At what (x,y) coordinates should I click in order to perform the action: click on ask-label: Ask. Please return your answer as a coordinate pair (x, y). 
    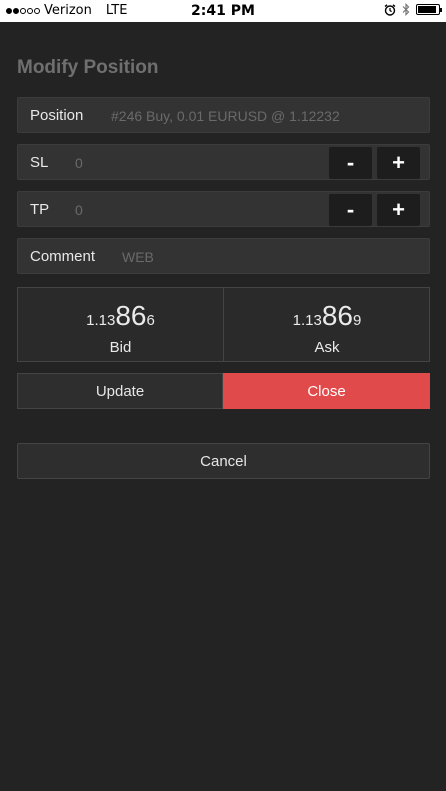
    Looking at the image, I should click on (327, 347).